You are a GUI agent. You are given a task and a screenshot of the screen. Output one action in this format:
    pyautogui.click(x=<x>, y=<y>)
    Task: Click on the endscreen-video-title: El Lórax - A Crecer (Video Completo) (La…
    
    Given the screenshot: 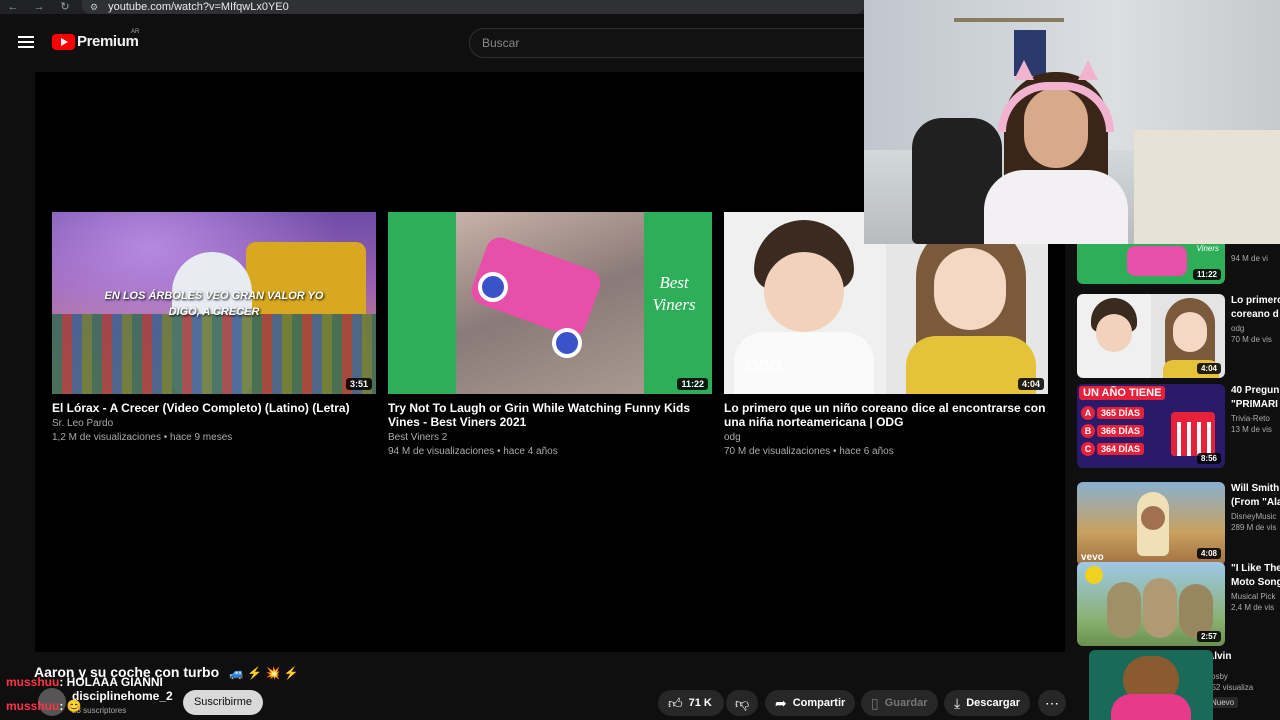 What is the action you would take?
    pyautogui.click(x=214, y=408)
    